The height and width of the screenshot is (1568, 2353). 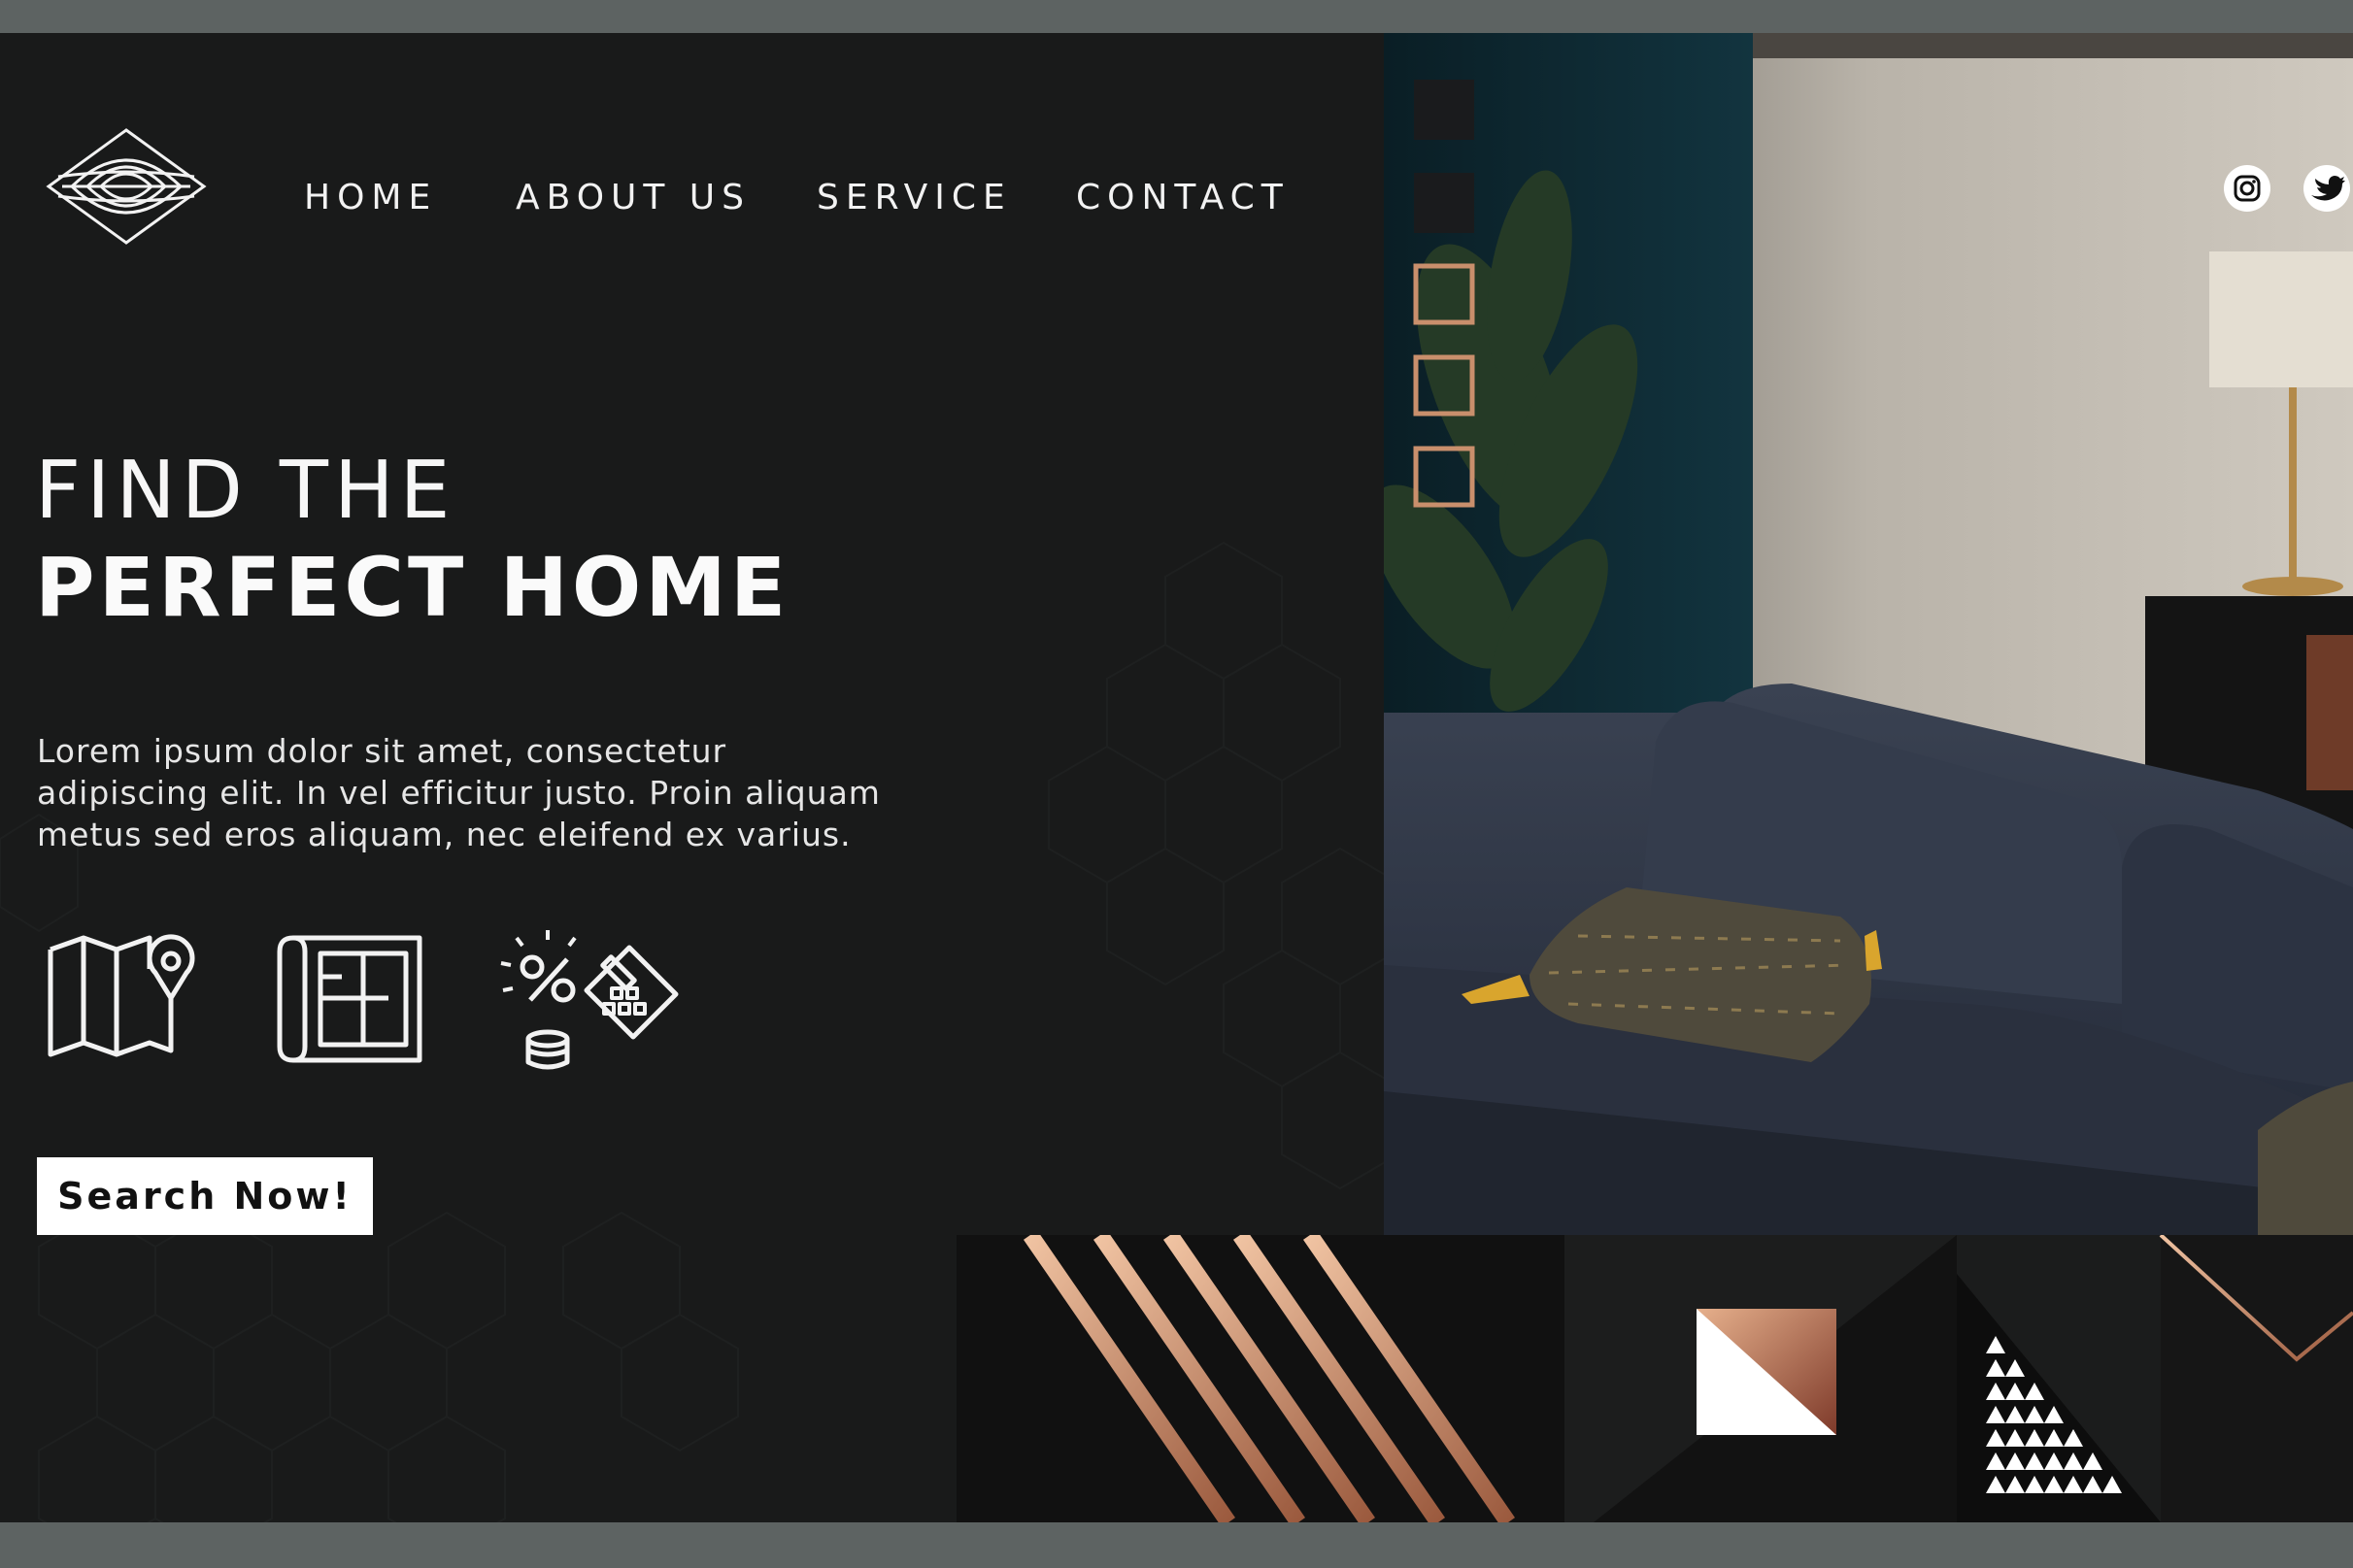 What do you see at coordinates (1444, 294) in the screenshot?
I see `decorative-squares` at bounding box center [1444, 294].